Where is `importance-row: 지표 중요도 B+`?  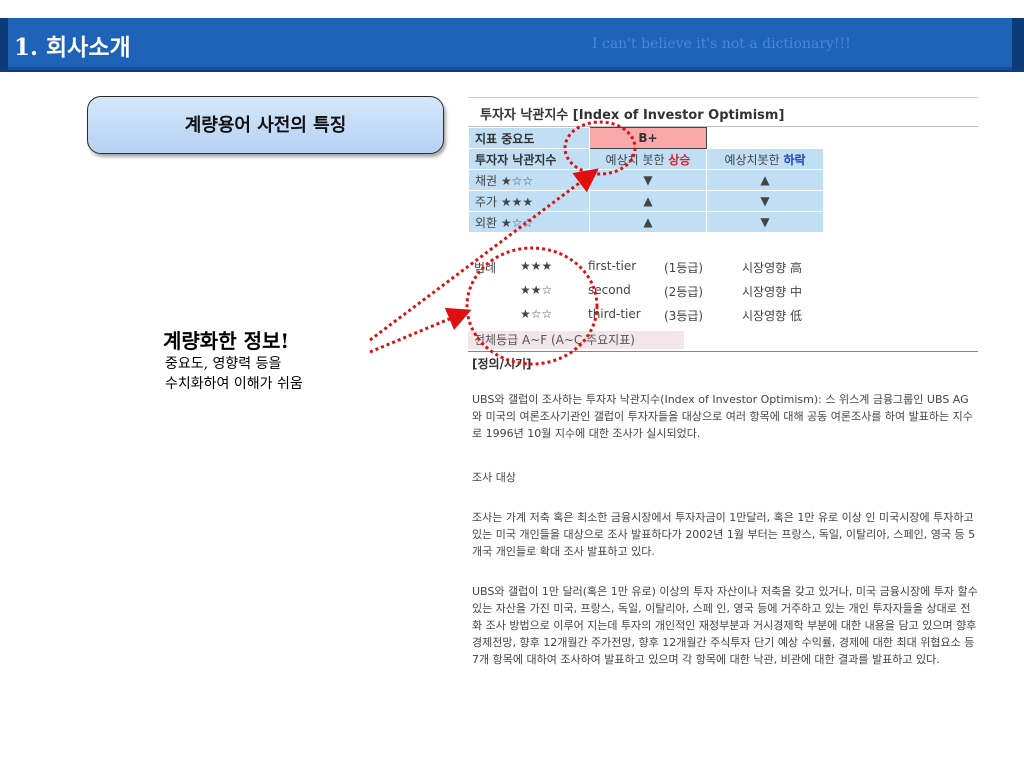
importance-row: 지표 중요도 B+ is located at coordinates (646, 138).